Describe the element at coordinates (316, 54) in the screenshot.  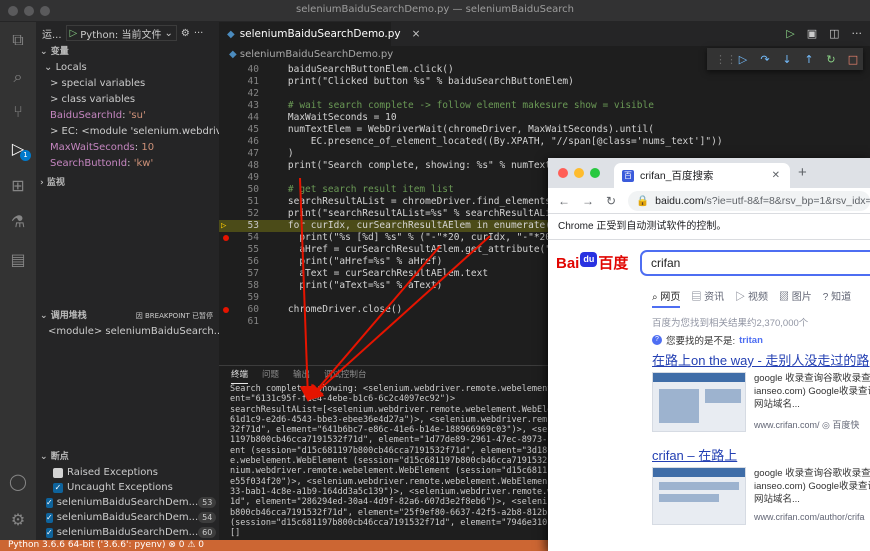
I see `breadcrumb-file: seleniumBaiduSearchDemo.py` at that location.